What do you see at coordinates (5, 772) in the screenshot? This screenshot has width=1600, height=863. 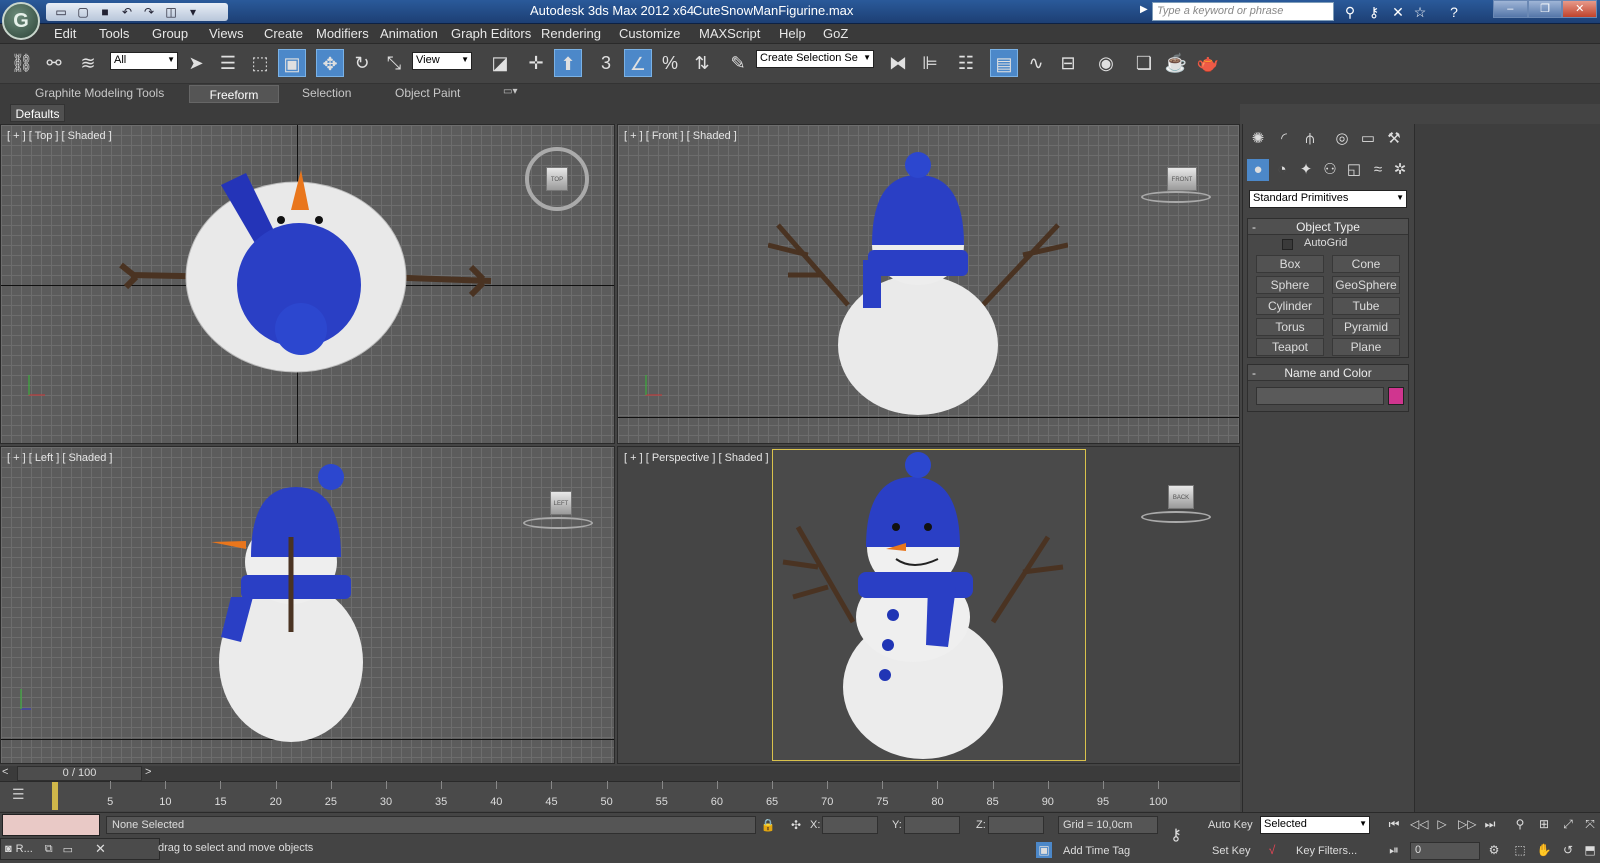 I see `time-slider-prev-icon: <` at bounding box center [5, 772].